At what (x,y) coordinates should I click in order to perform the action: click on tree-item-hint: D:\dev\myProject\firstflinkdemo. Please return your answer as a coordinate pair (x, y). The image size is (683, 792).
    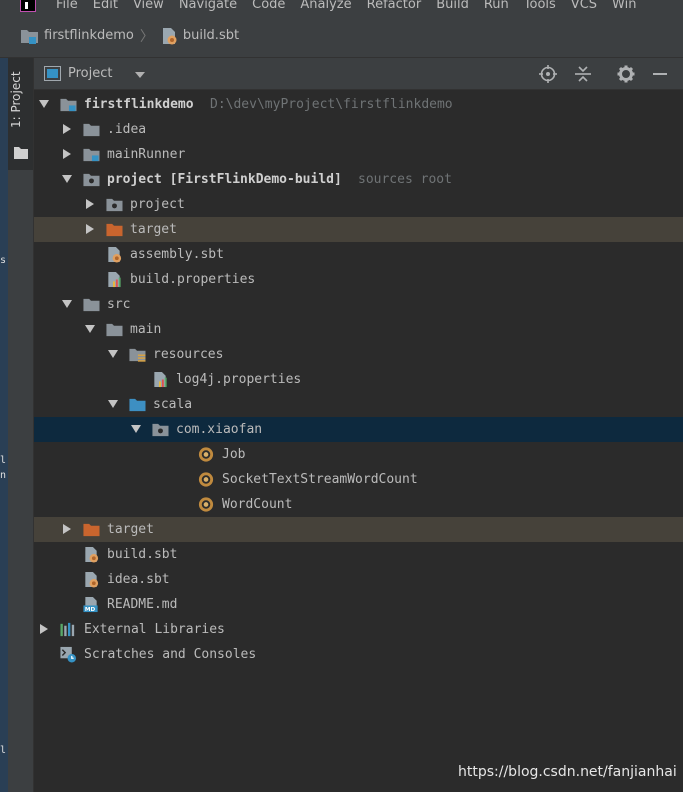
    Looking at the image, I should click on (331, 104).